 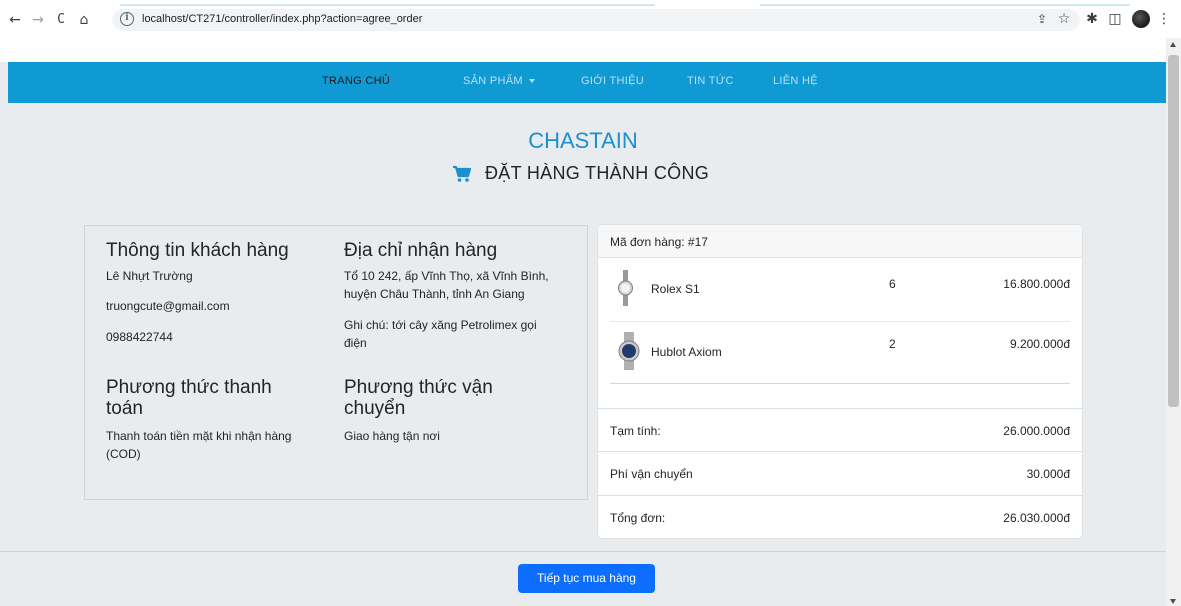 I want to click on order-item-name: Hublot Axiom, so click(x=686, y=352).